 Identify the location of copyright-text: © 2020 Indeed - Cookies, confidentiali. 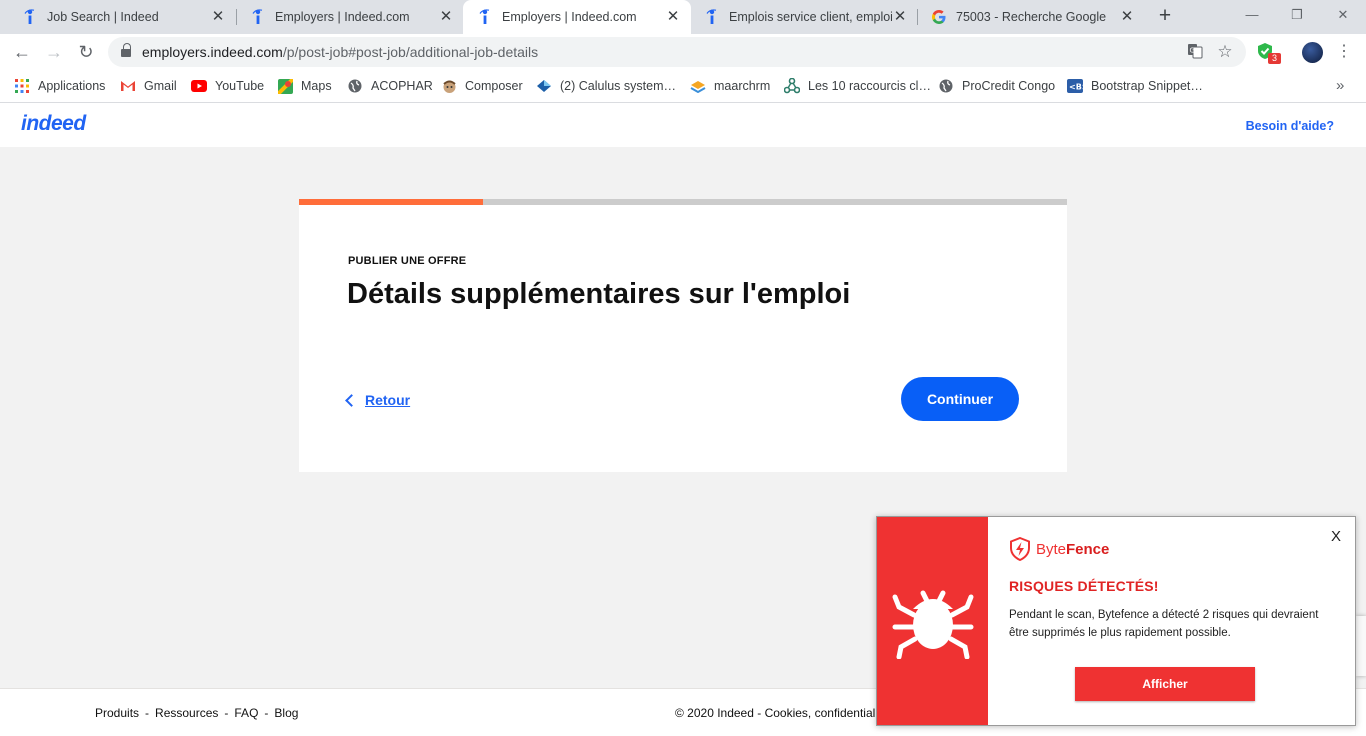
(776, 713).